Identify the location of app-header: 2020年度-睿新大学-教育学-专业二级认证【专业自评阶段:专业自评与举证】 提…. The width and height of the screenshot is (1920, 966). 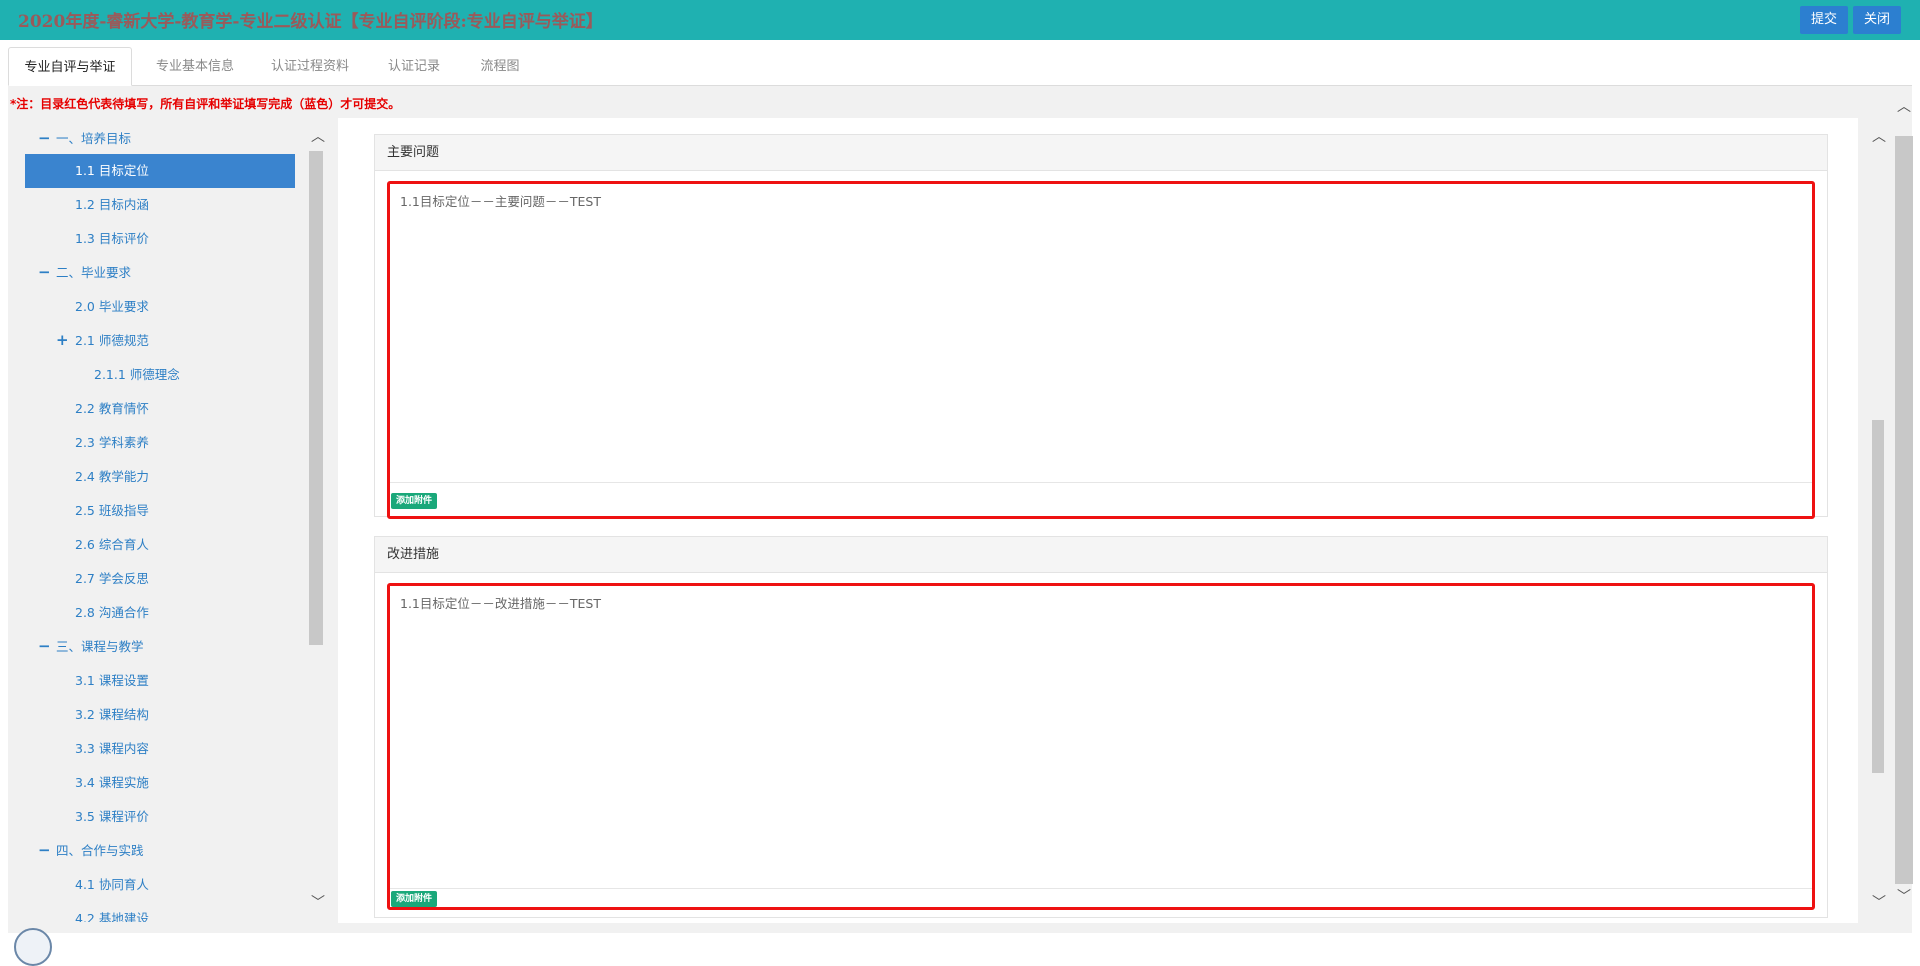
(960, 20).